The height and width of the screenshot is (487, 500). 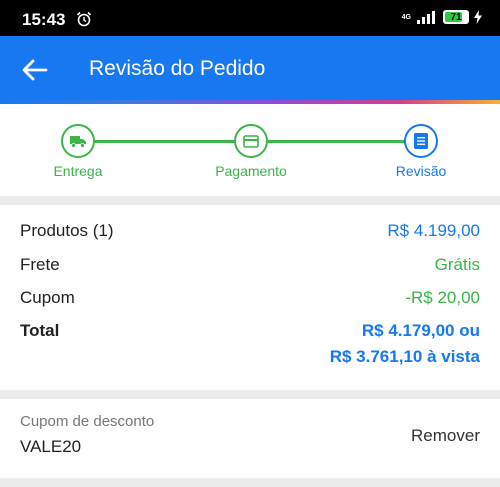 What do you see at coordinates (426, 17) in the screenshot?
I see `signal-strength-icon` at bounding box center [426, 17].